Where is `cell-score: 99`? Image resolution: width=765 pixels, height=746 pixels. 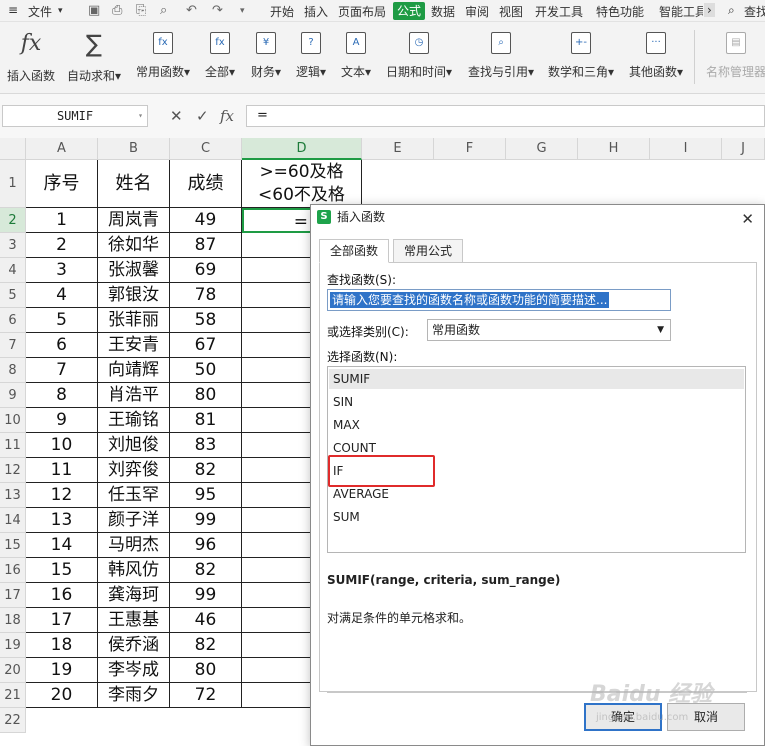
cell-score: 99 is located at coordinates (206, 595).